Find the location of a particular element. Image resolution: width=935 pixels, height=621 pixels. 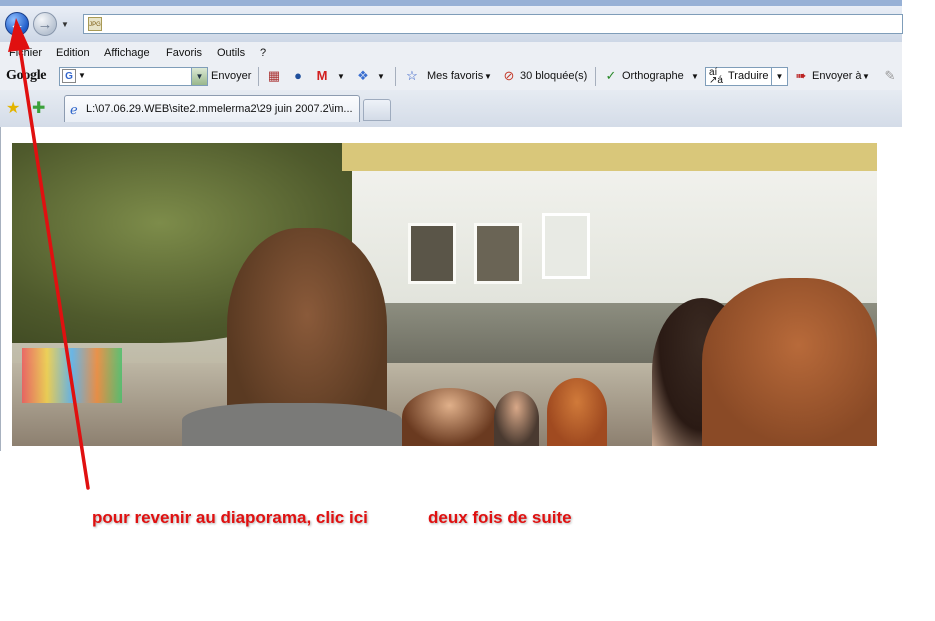

person-face is located at coordinates (449, 417).